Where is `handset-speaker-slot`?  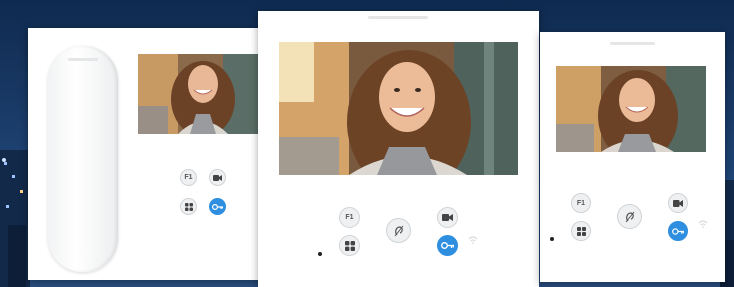 handset-speaker-slot is located at coordinates (83, 59).